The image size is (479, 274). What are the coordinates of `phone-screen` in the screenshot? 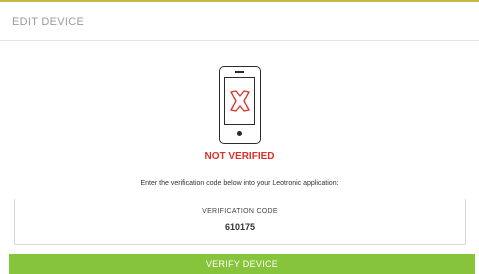 It's located at (239, 101).